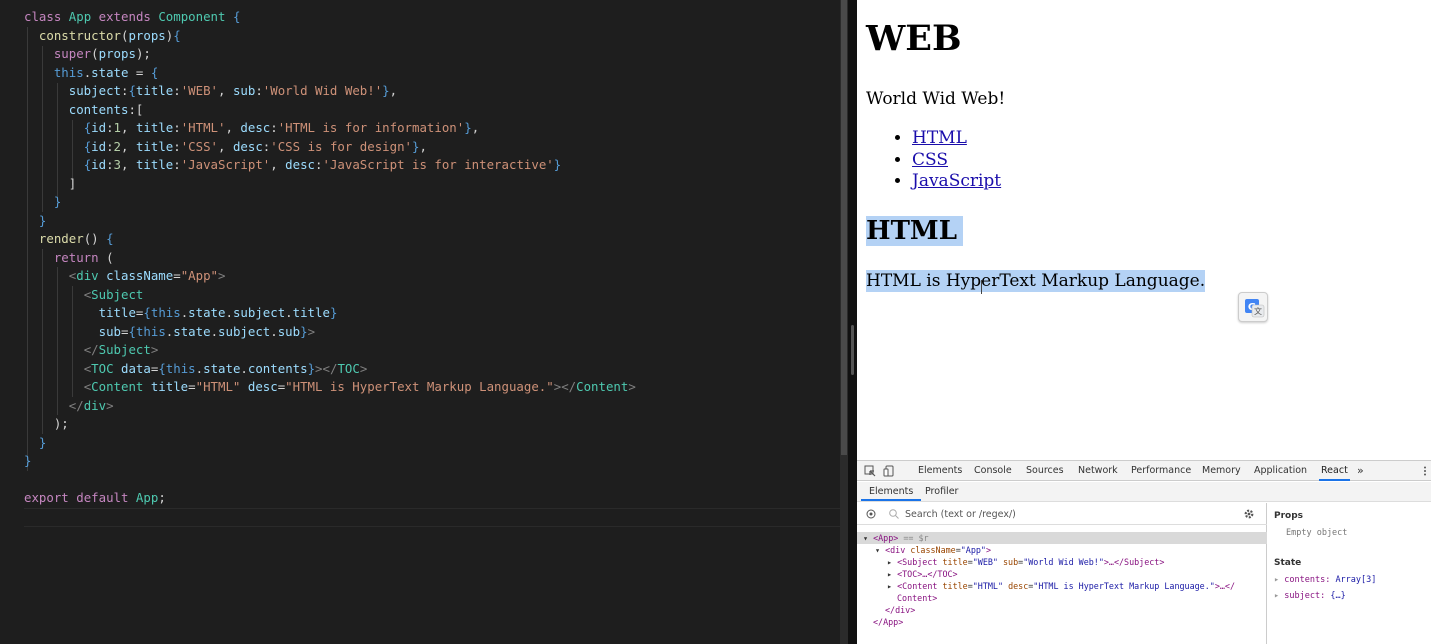  I want to click on tree-row-div: ▾ <div className="App">, so click(1062, 550).